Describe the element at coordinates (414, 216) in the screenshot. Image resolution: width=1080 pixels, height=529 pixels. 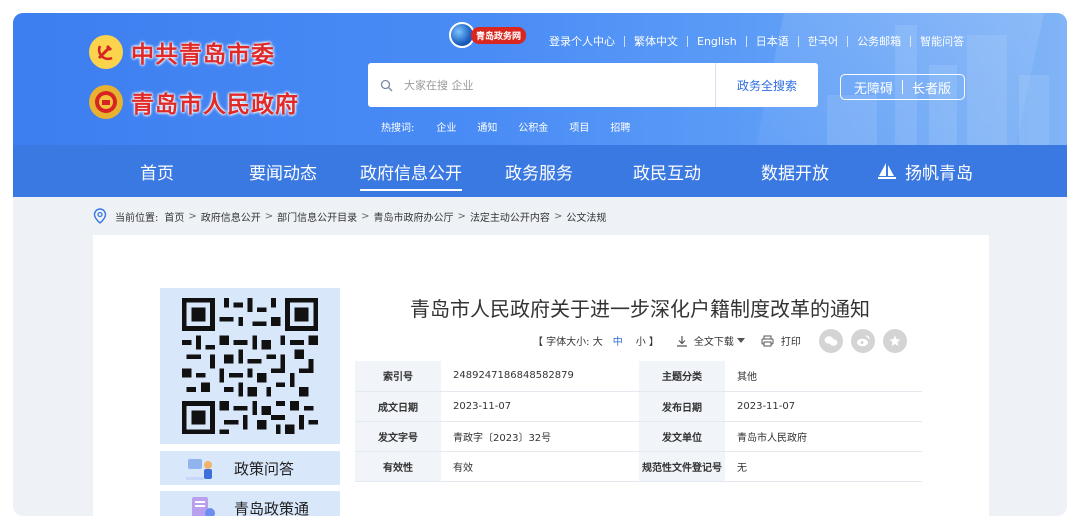
I see `breadcrumb-item: 青岛市政府办公厅` at that location.